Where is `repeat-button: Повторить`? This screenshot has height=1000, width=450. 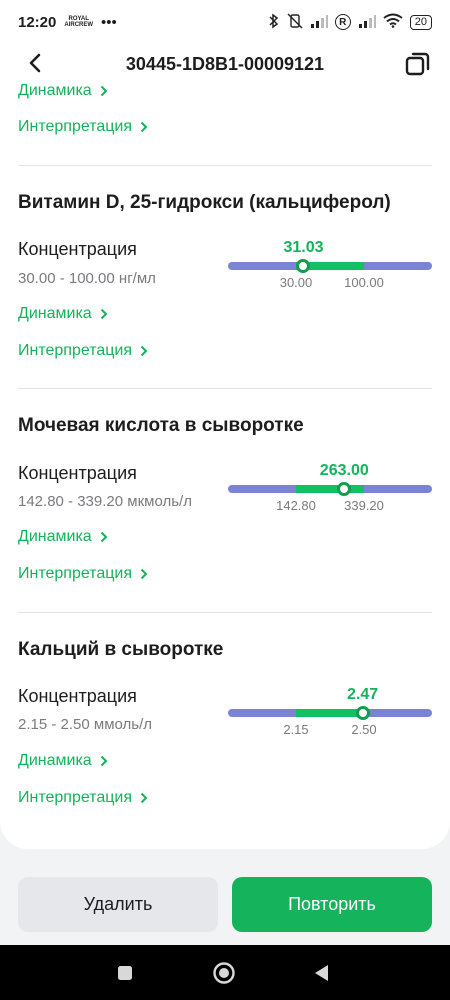 repeat-button: Повторить is located at coordinates (332, 904).